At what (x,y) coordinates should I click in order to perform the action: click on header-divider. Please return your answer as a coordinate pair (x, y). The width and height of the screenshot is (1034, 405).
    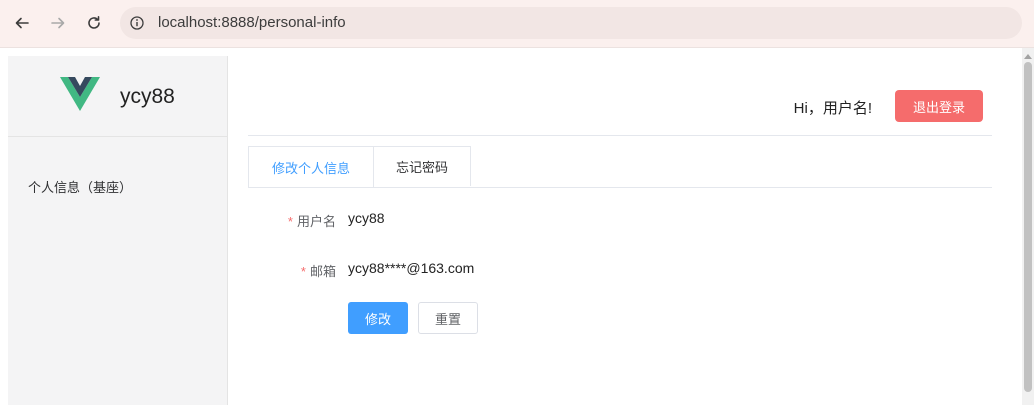
    Looking at the image, I should click on (620, 135).